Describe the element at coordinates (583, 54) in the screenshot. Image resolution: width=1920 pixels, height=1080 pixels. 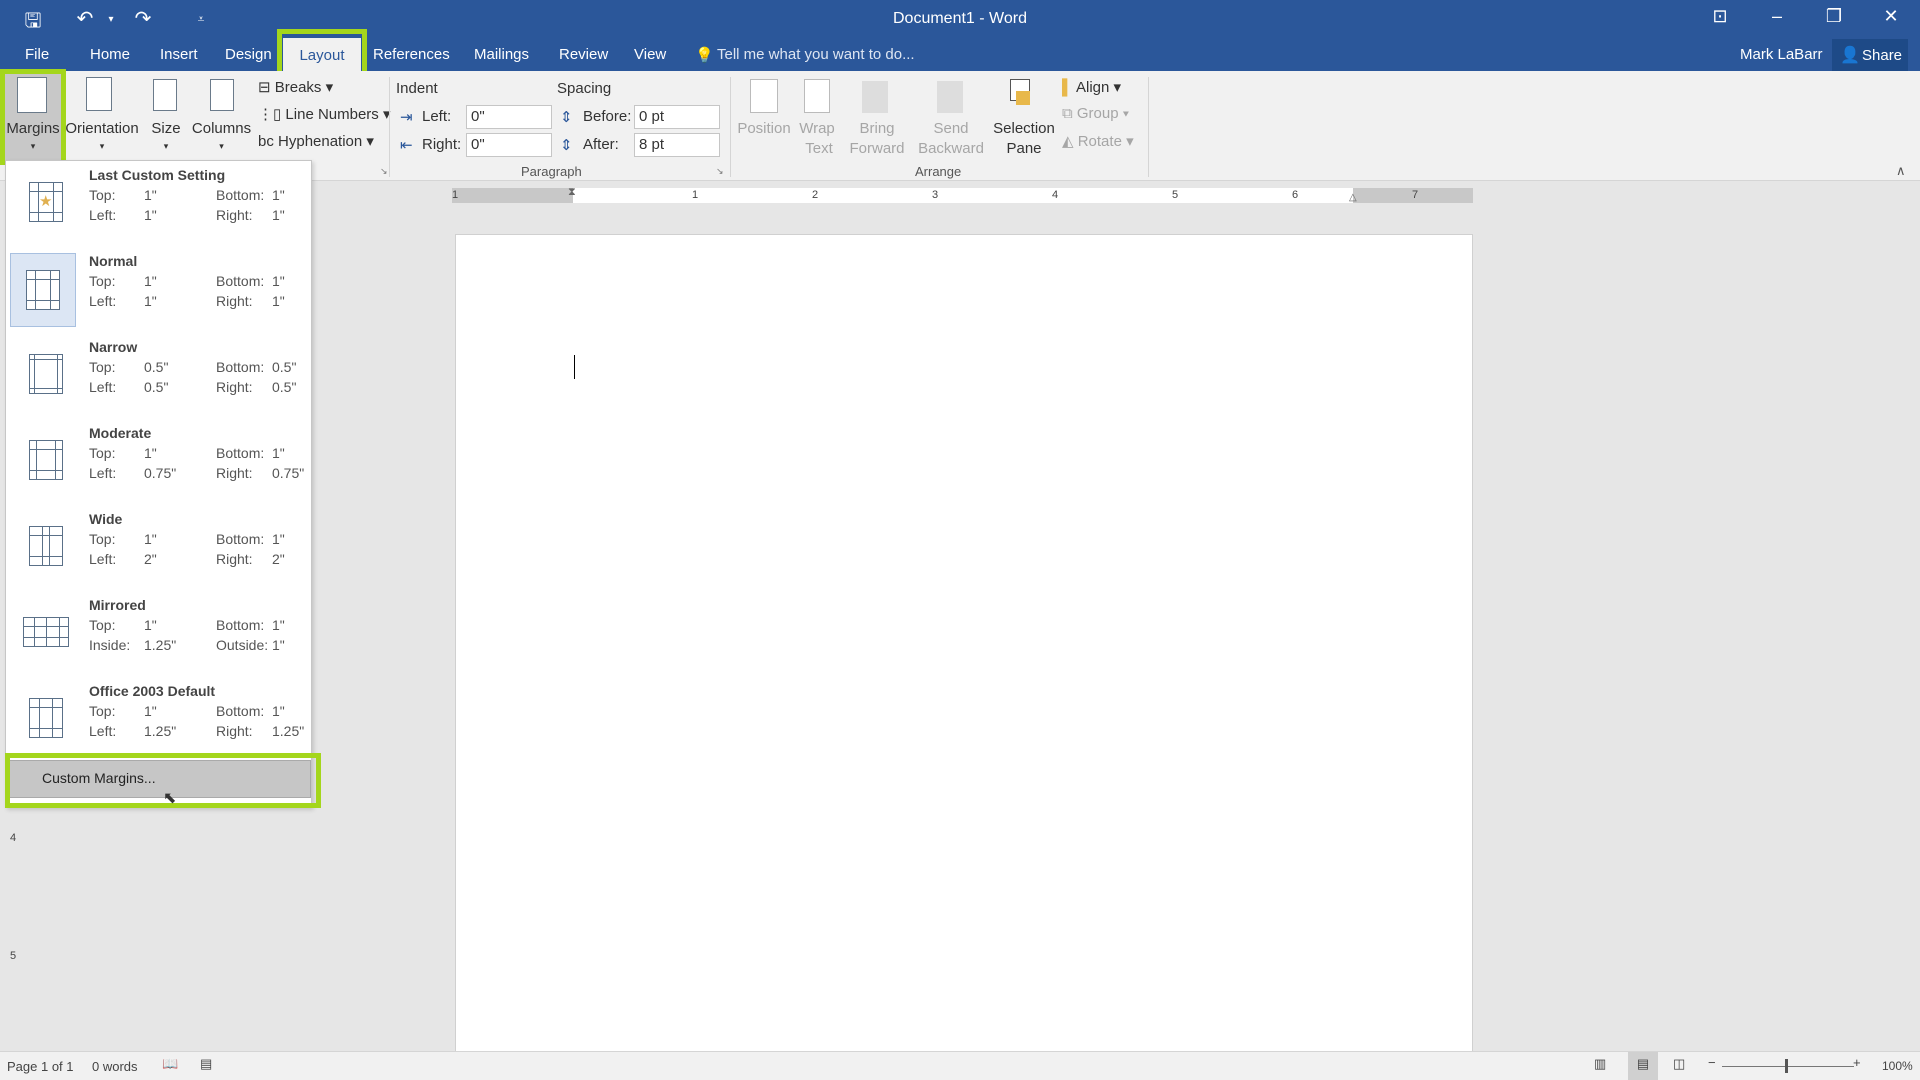
I see `tab-review: Review` at that location.